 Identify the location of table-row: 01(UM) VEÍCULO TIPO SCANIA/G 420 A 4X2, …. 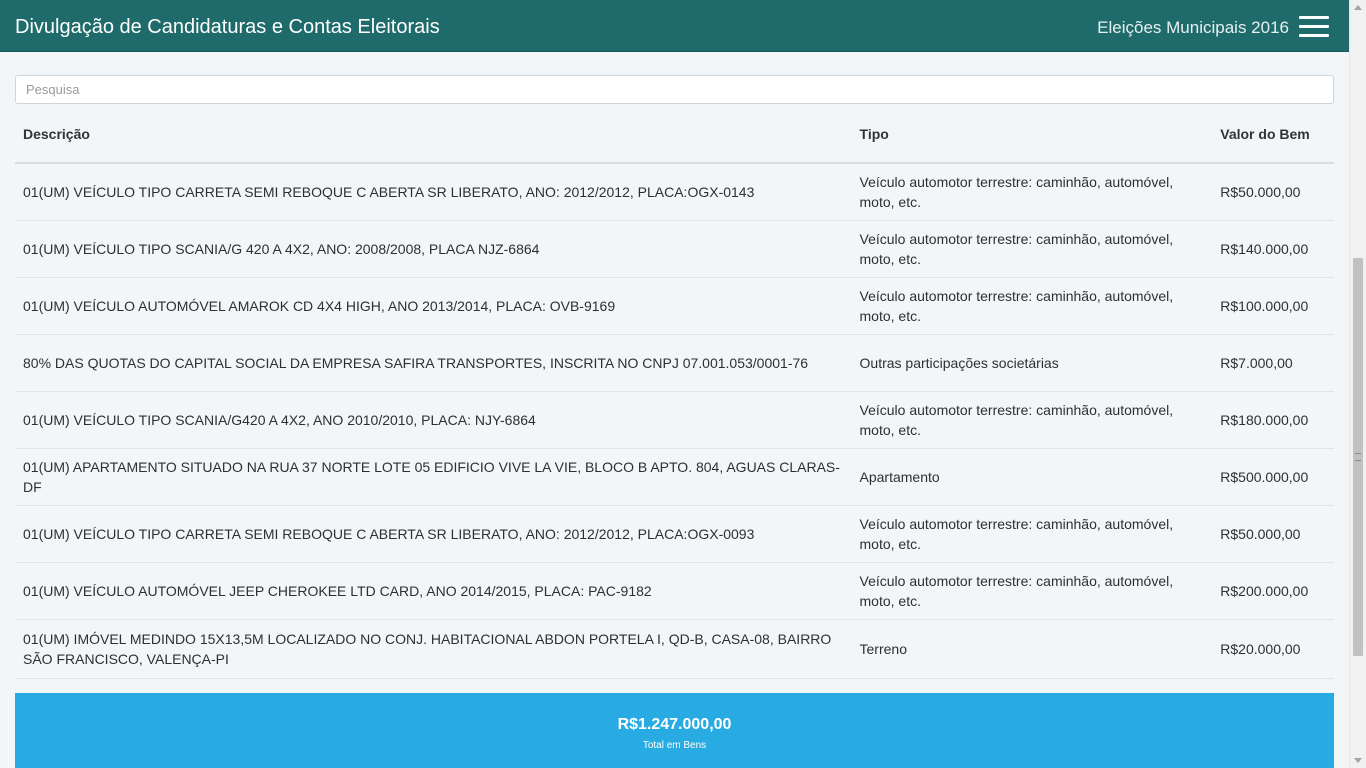
(674, 249).